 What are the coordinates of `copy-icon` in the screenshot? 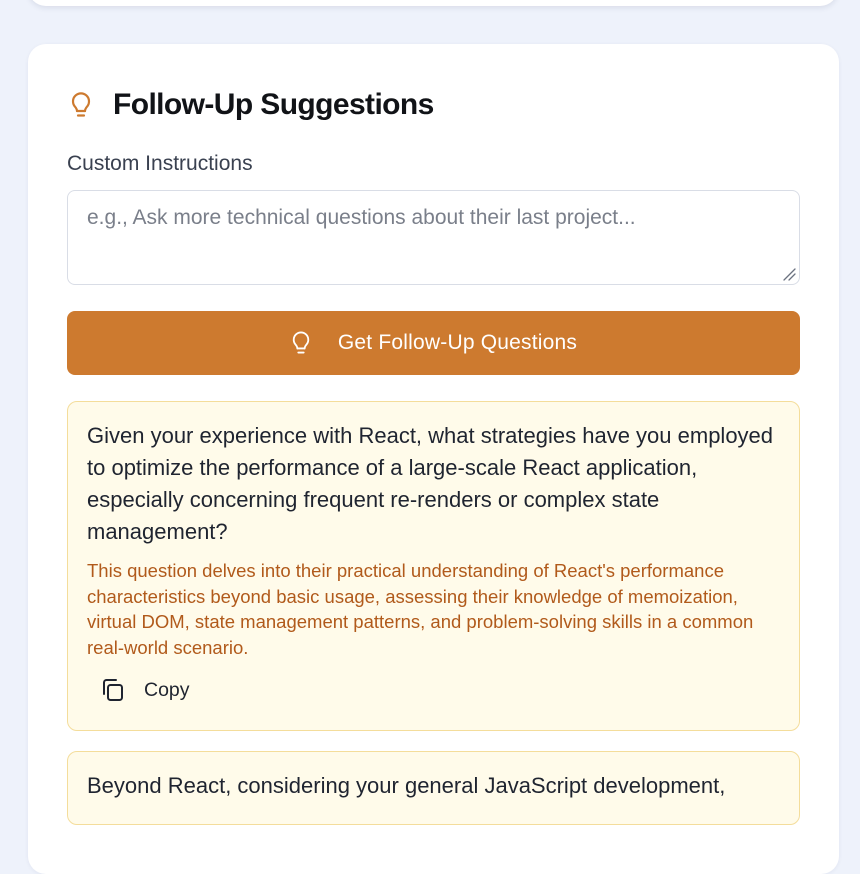 It's located at (113, 690).